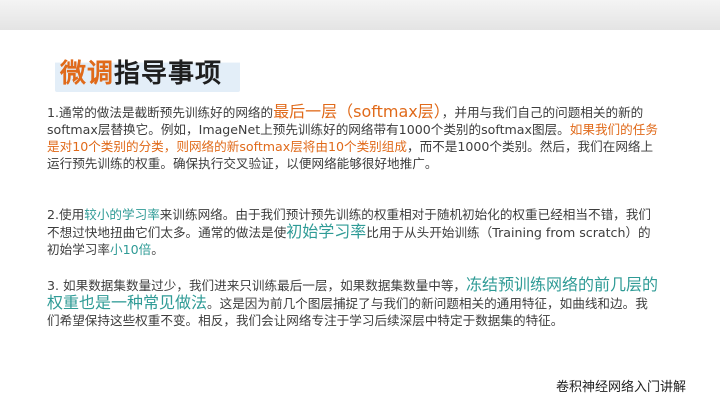  Describe the element at coordinates (326, 231) in the screenshot. I see `p2-emphasis-initial-lr: 初始学习率` at that location.